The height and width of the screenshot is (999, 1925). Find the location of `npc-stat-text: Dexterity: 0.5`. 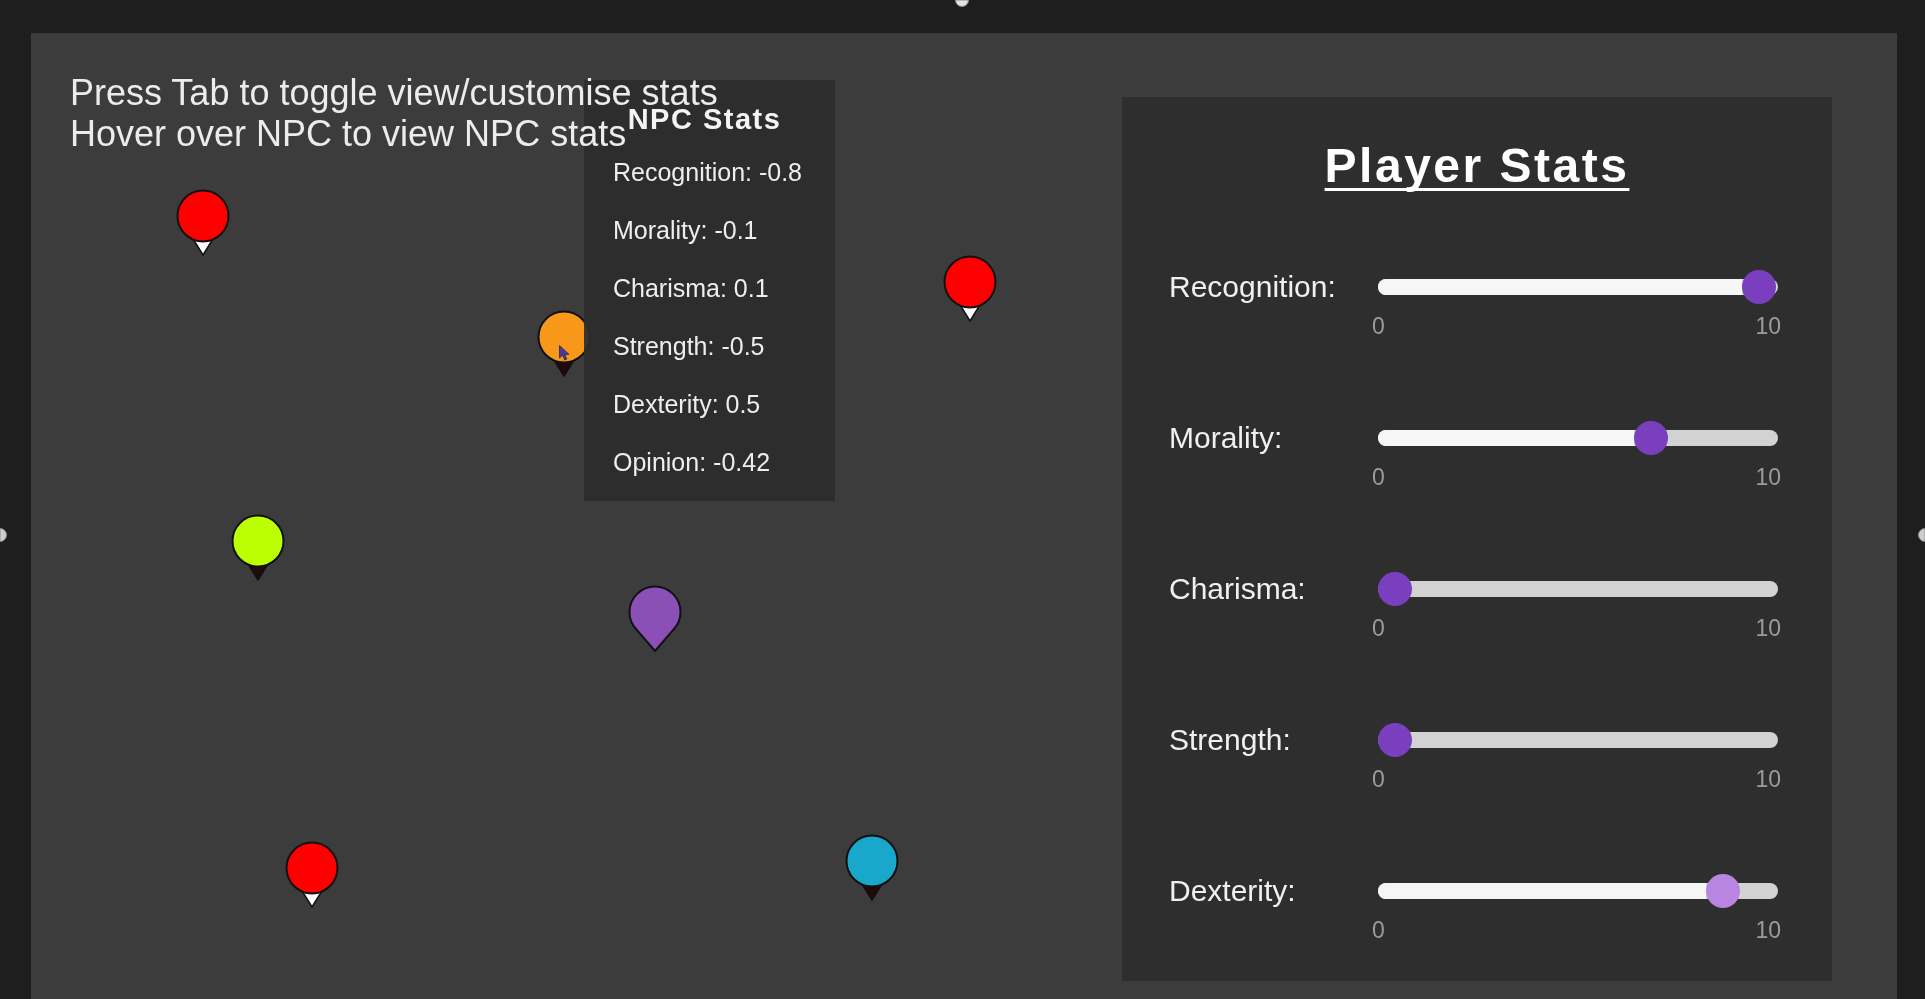

npc-stat-text: Dexterity: 0.5 is located at coordinates (687, 404).